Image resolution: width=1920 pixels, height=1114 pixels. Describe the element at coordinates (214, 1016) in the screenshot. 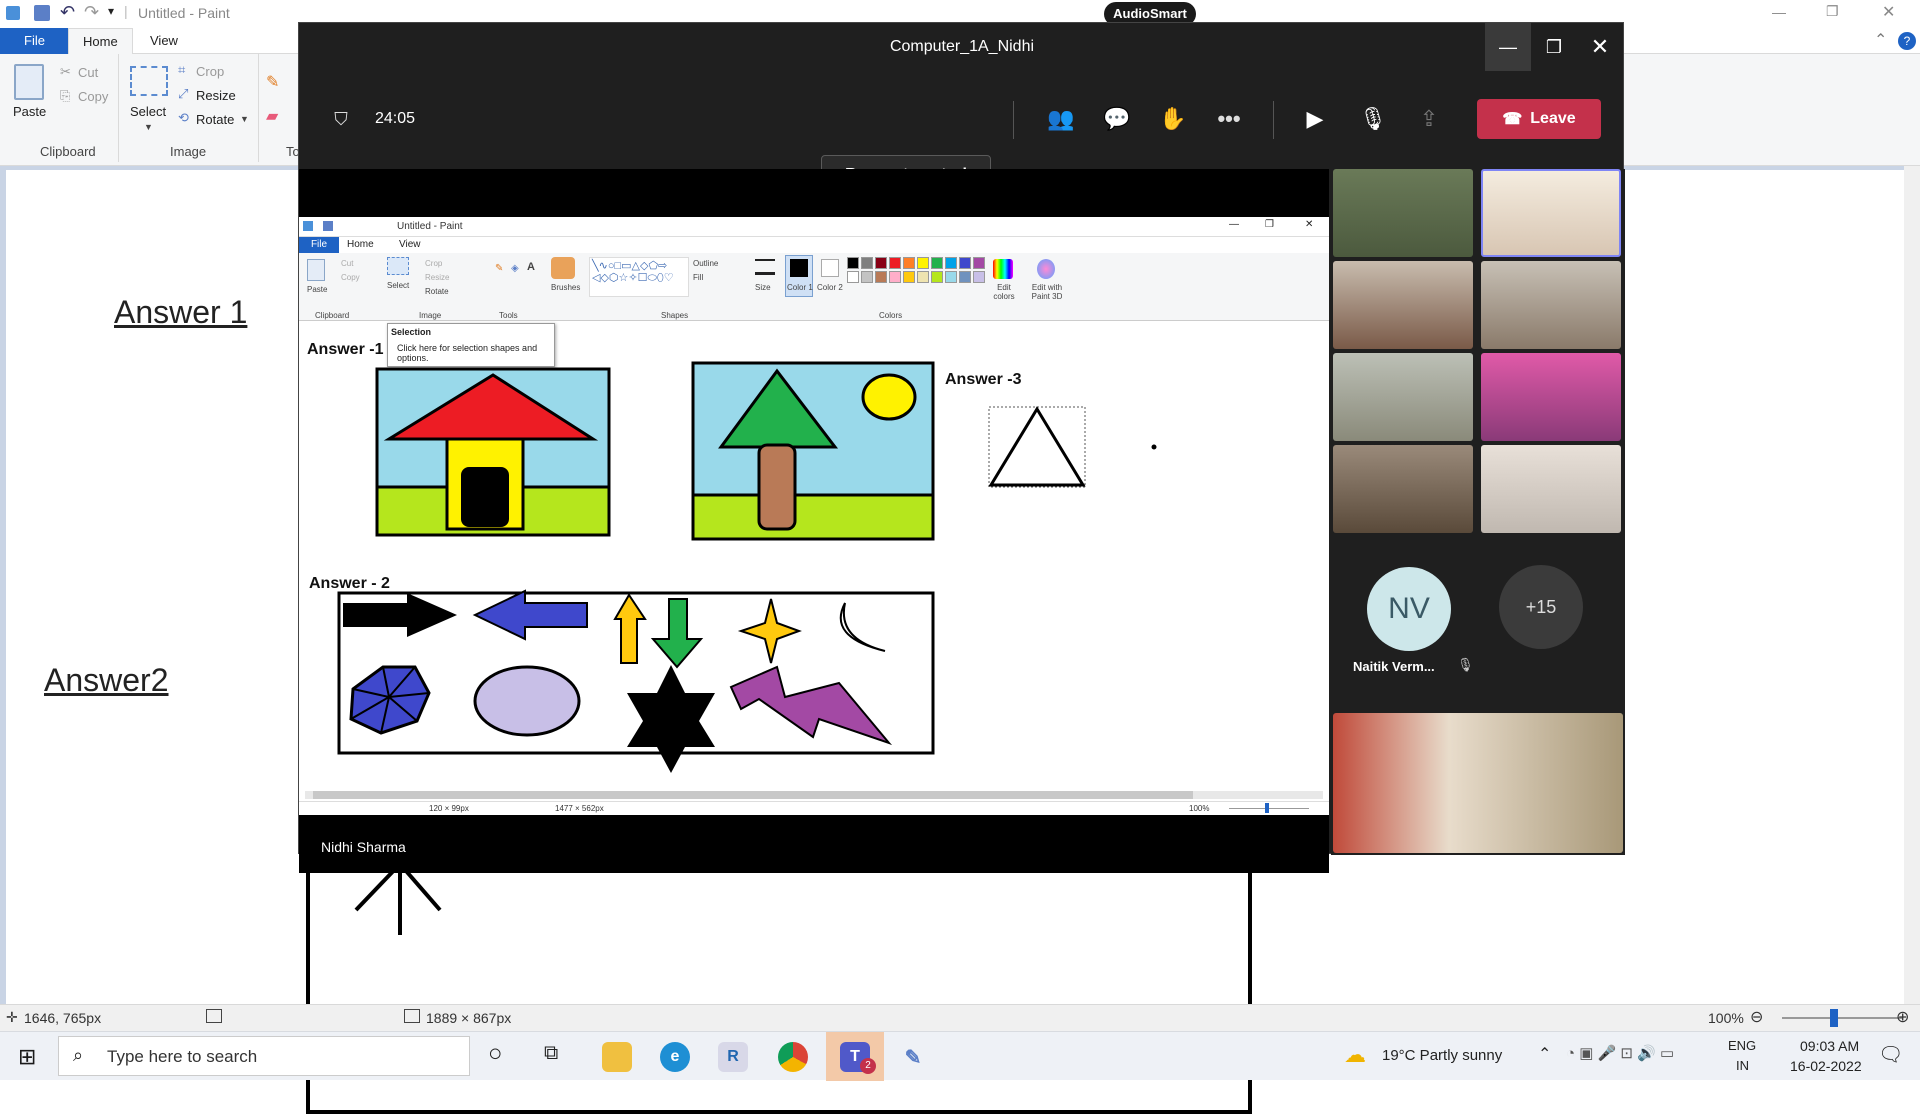

I see `selection-size-icon` at that location.